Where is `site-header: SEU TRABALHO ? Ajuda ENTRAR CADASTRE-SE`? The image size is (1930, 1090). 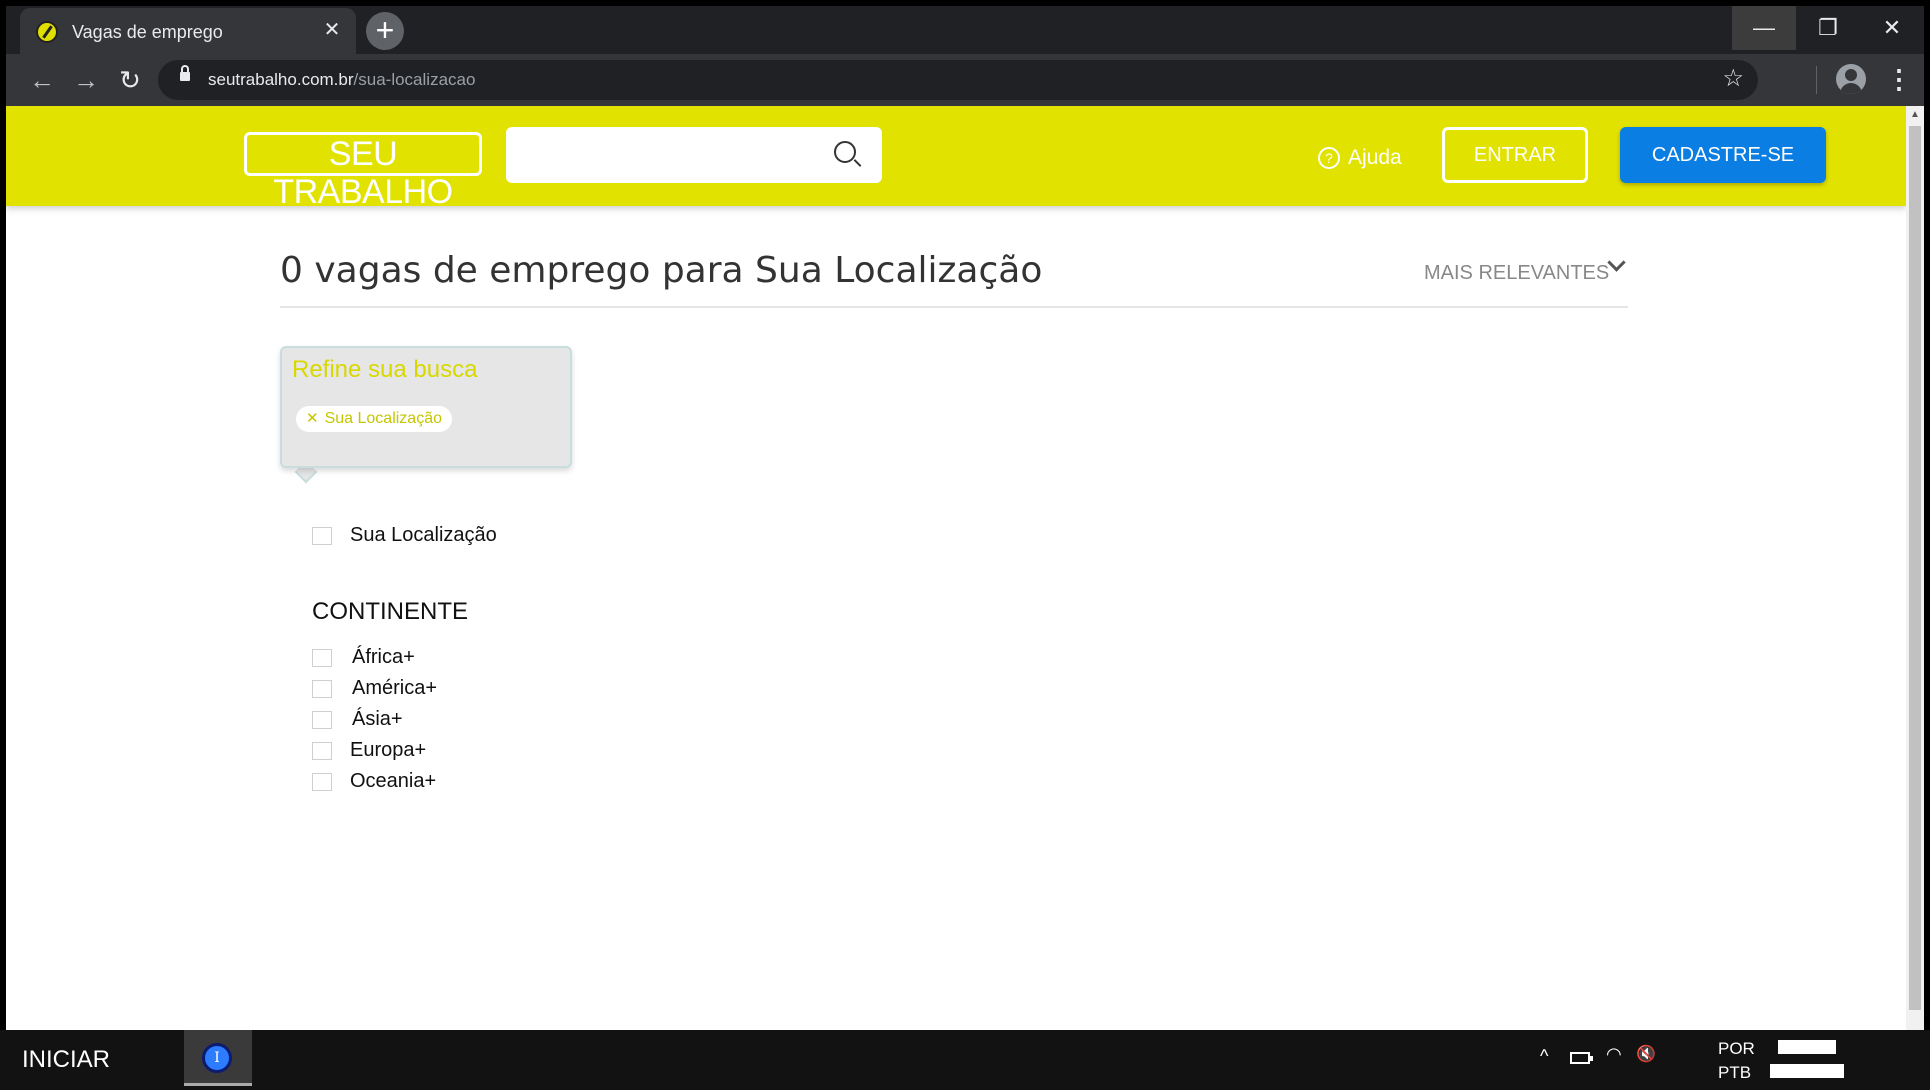
site-header: SEU TRABALHO ? Ajuda ENTRAR CADASTRE-SE is located at coordinates (956, 158).